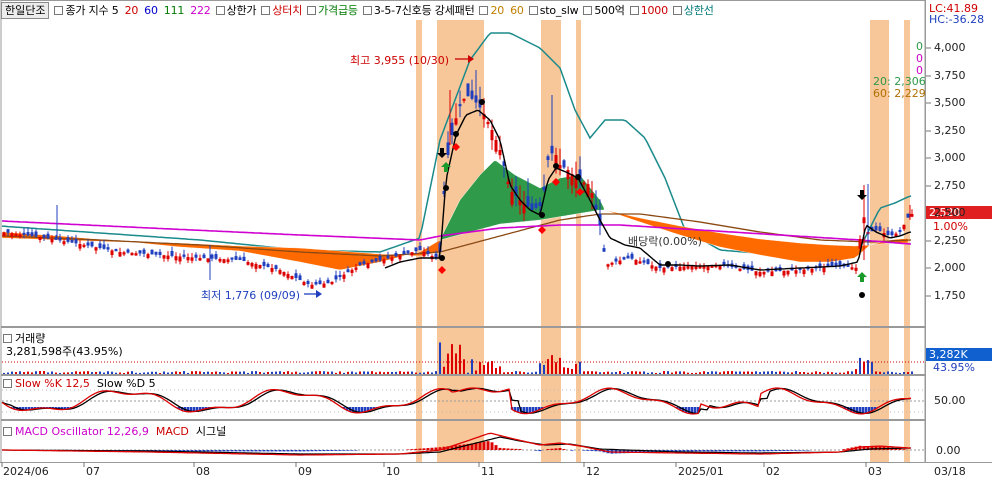 The height and width of the screenshot is (484, 992). Describe the element at coordinates (862, 195) in the screenshot. I see `down-arrow` at that location.